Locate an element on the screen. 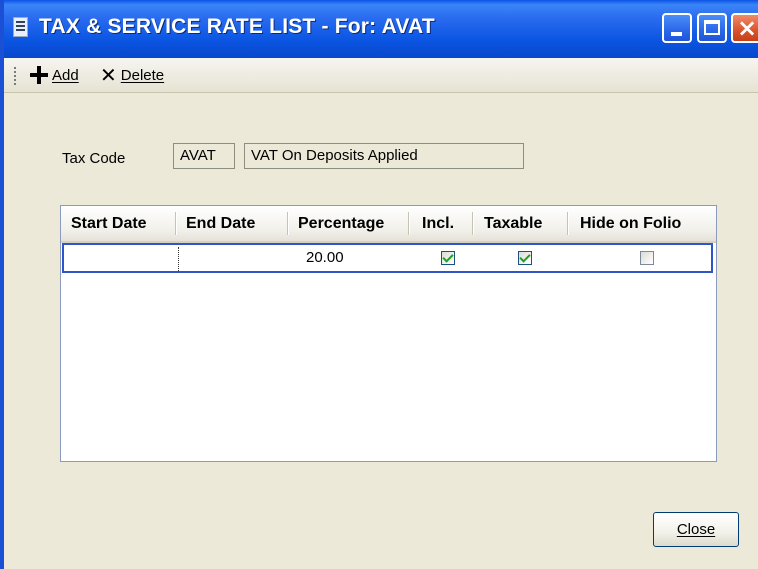 Image resolution: width=758 pixels, height=569 pixels. cell-divider is located at coordinates (178, 259).